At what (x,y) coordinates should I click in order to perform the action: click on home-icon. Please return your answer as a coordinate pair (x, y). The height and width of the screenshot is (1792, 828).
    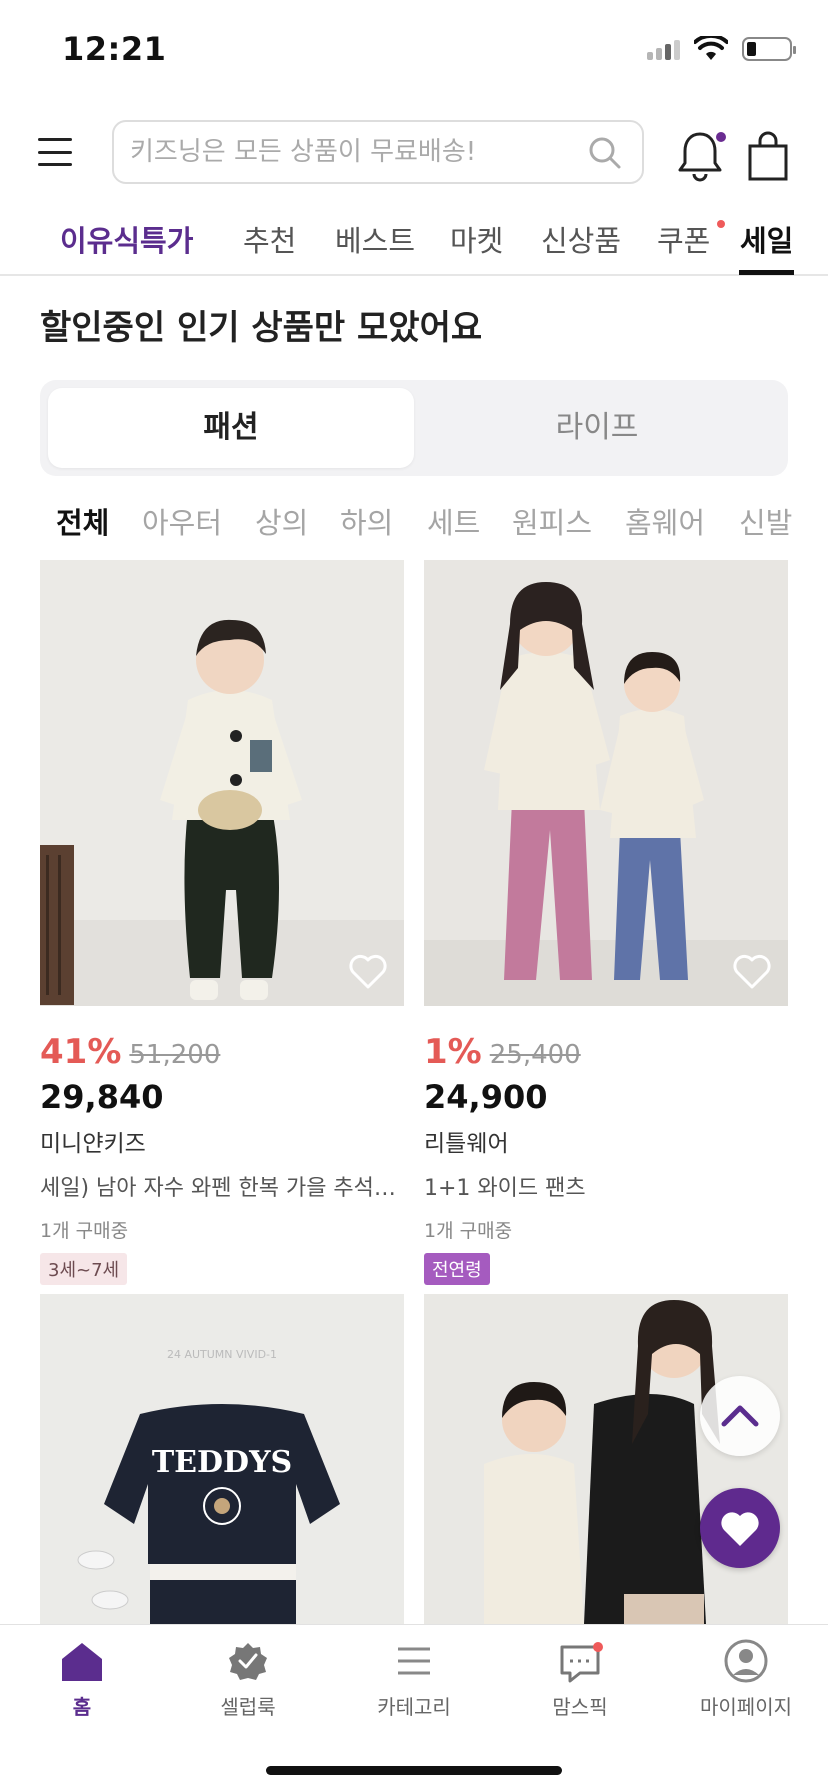
    Looking at the image, I should click on (82, 1662).